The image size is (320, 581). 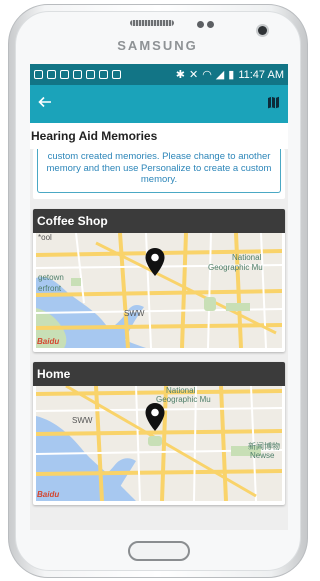 What do you see at coordinates (45, 104) in the screenshot?
I see `back-arrow-icon` at bounding box center [45, 104].